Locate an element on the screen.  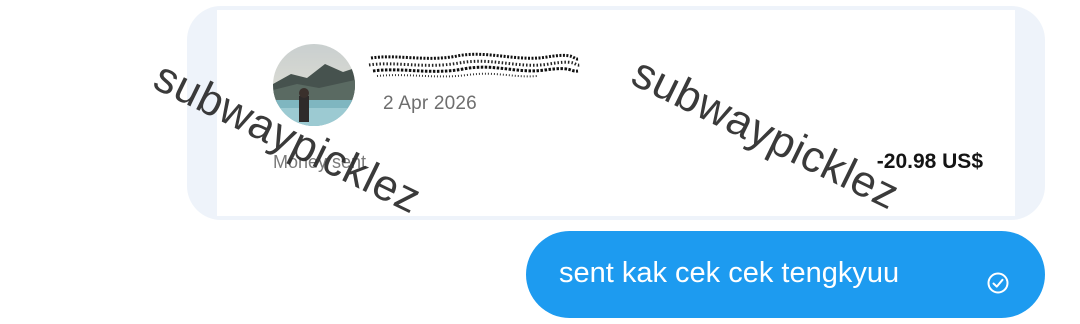
transaction-type-label: Money sent is located at coordinates (320, 162).